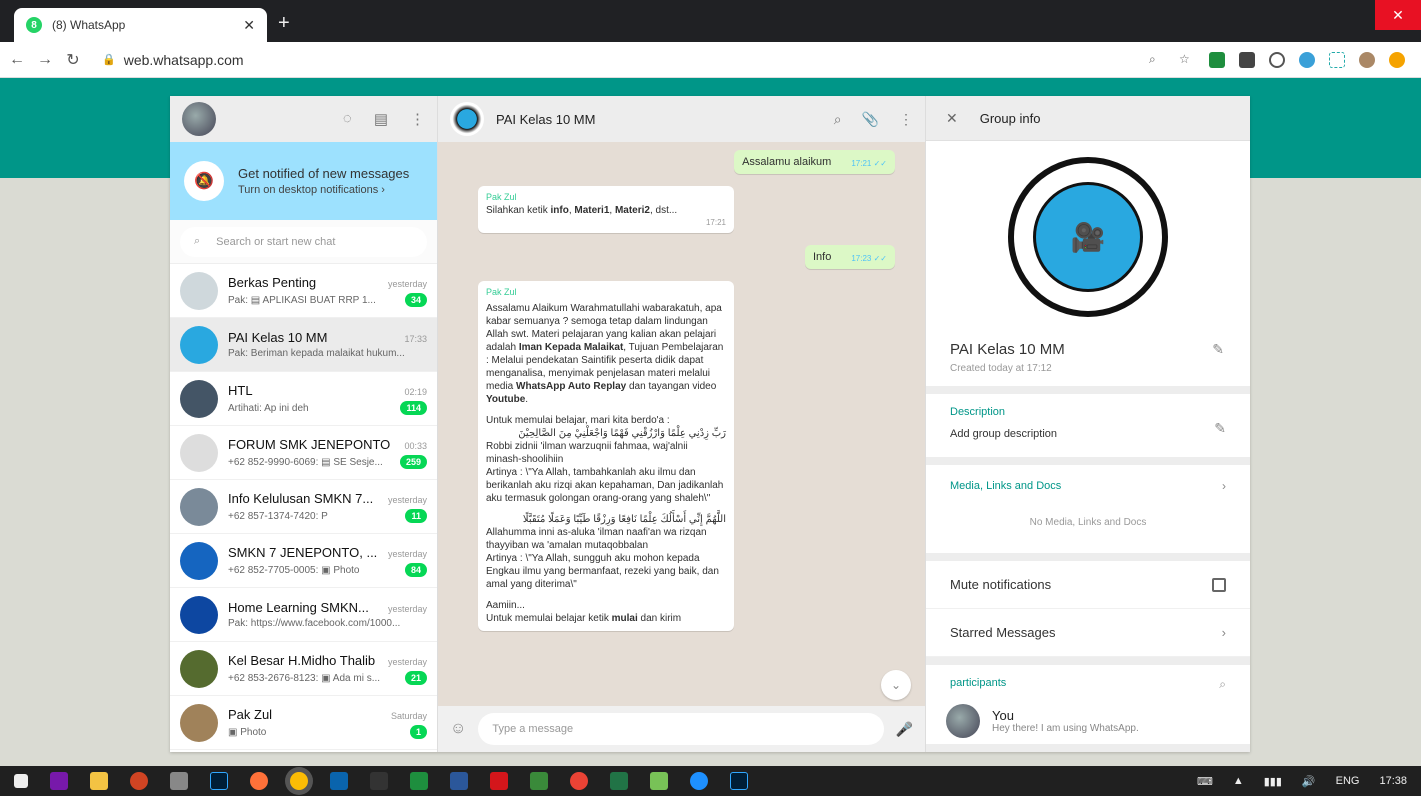 Image resolution: width=1421 pixels, height=796 pixels. Describe the element at coordinates (1273, 781) in the screenshot. I see `network-icon: ▮▮▮` at that location.